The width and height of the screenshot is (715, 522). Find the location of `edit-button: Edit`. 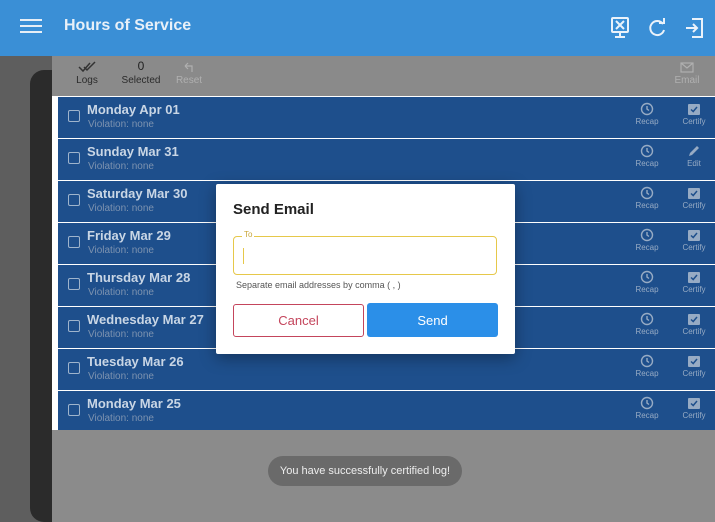

edit-button: Edit is located at coordinates (694, 156).